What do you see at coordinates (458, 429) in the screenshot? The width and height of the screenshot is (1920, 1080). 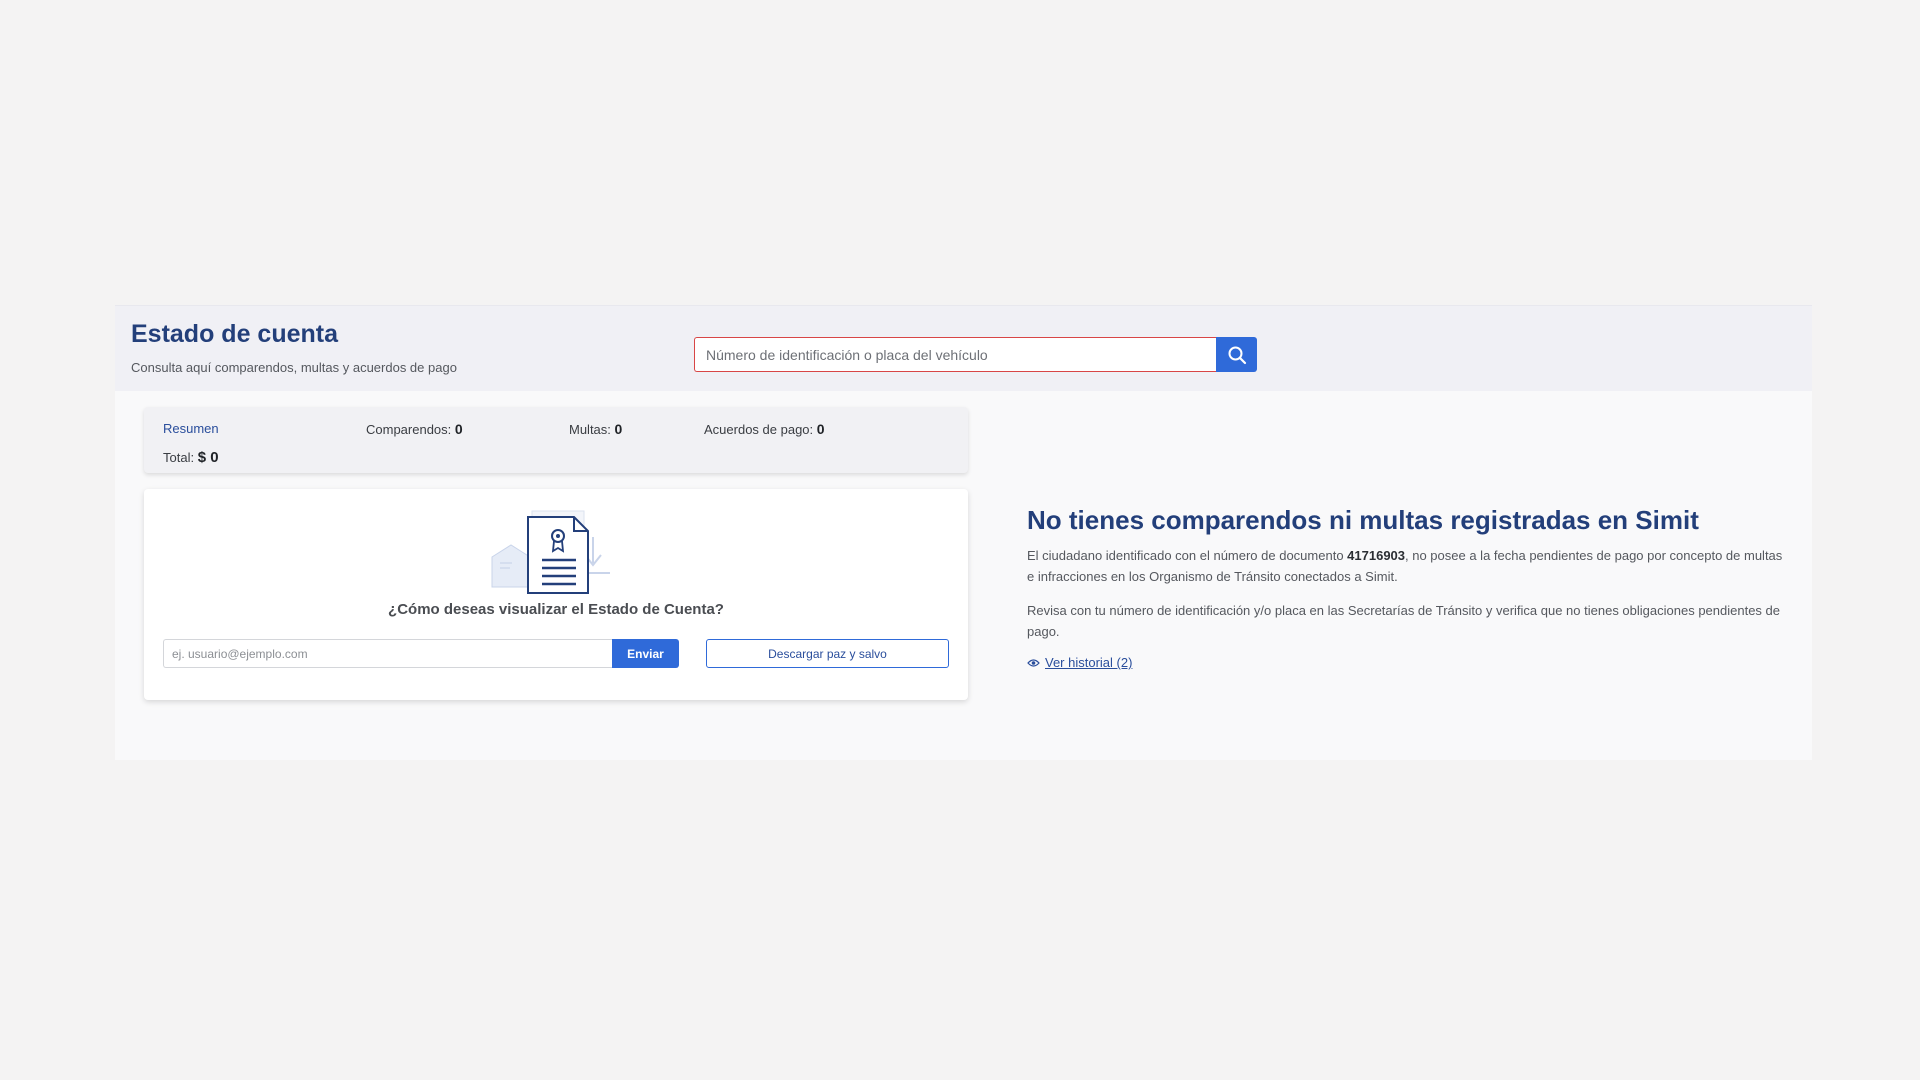 I see `comparendos-value: 0` at bounding box center [458, 429].